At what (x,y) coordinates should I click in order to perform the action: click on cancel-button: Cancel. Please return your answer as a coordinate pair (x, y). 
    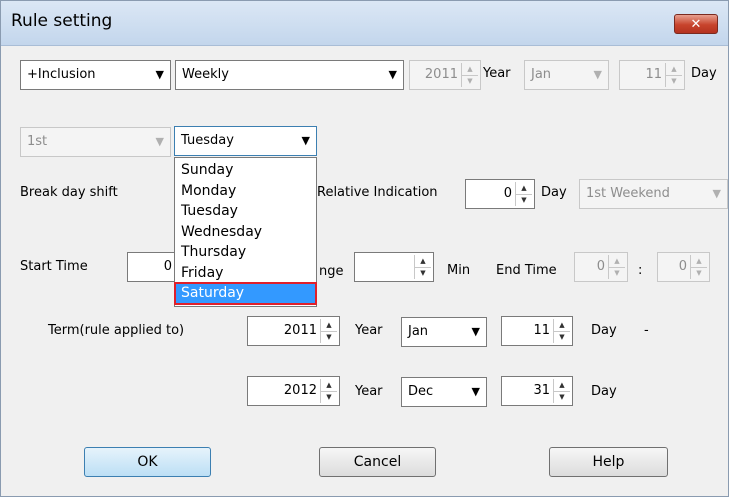
    Looking at the image, I should click on (377, 462).